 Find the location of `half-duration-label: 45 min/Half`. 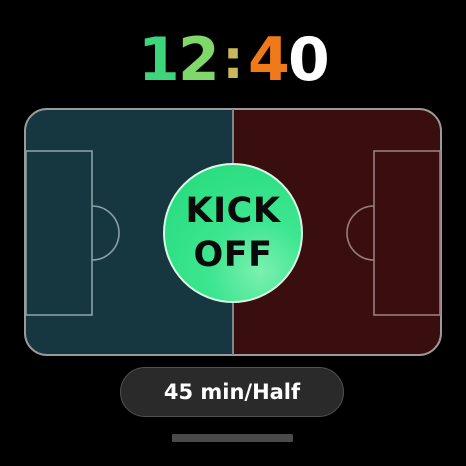

half-duration-label: 45 min/Half is located at coordinates (232, 392).